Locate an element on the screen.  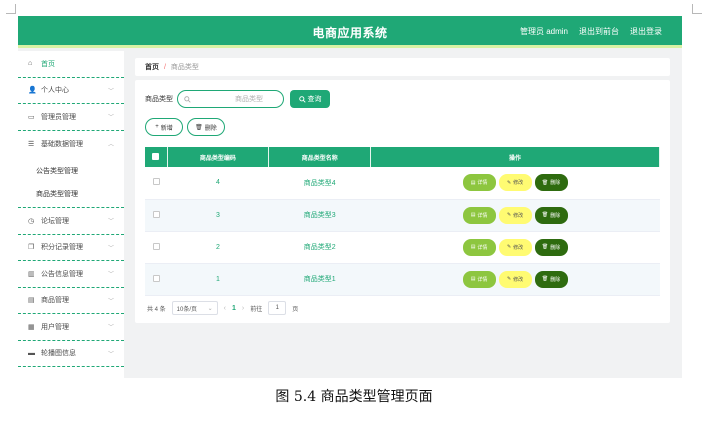
search-button-icon is located at coordinates (302, 99).